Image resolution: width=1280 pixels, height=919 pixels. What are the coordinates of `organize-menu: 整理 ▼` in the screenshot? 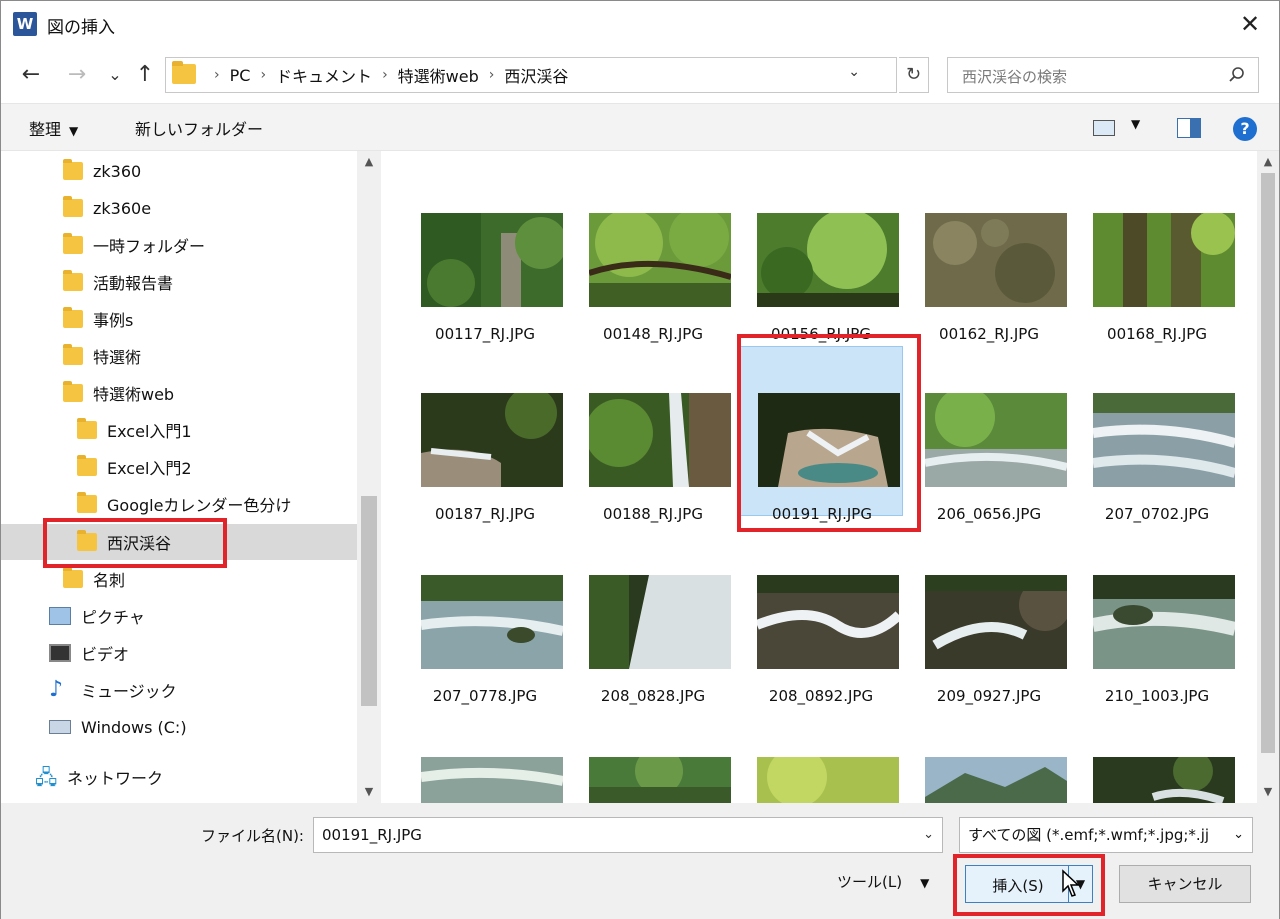 It's located at (53, 128).